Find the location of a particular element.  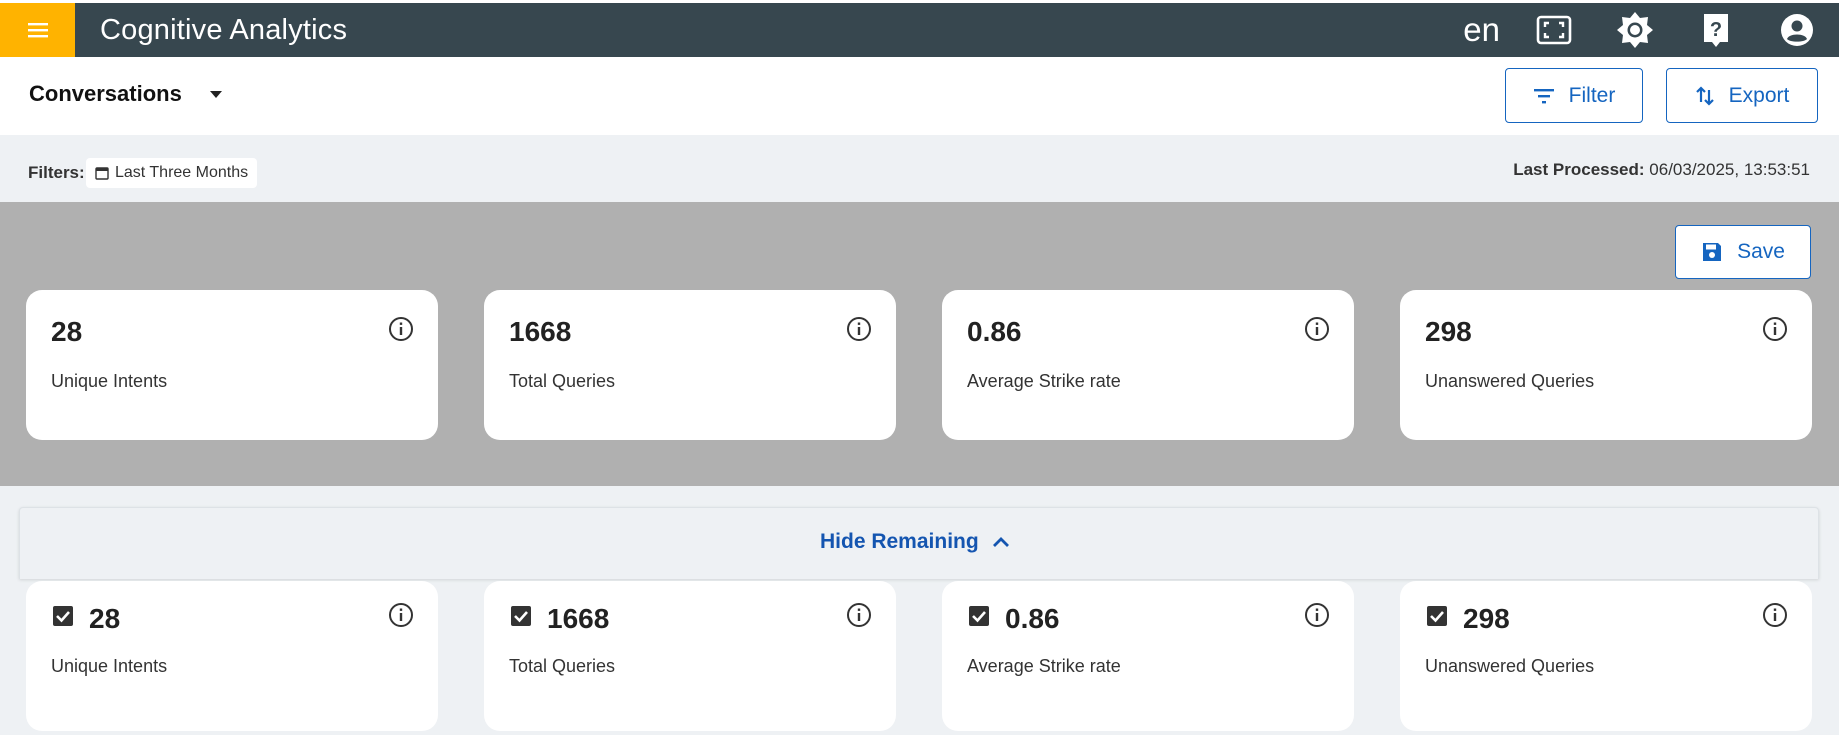

help-icon: ? is located at coordinates (1716, 30).